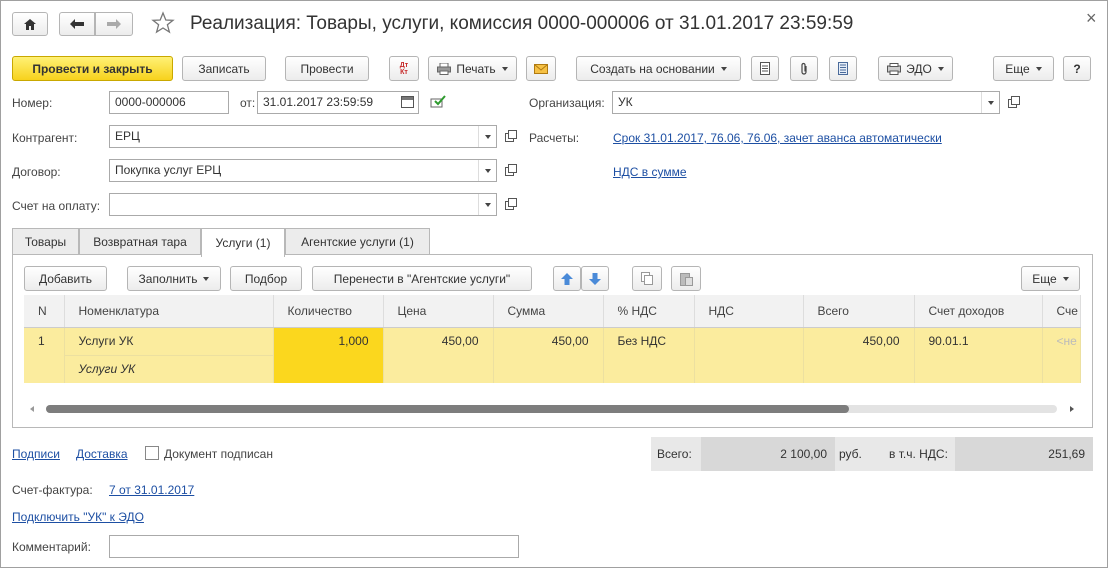 The height and width of the screenshot is (568, 1108). I want to click on column-header-next: Сче, so click(1061, 311).